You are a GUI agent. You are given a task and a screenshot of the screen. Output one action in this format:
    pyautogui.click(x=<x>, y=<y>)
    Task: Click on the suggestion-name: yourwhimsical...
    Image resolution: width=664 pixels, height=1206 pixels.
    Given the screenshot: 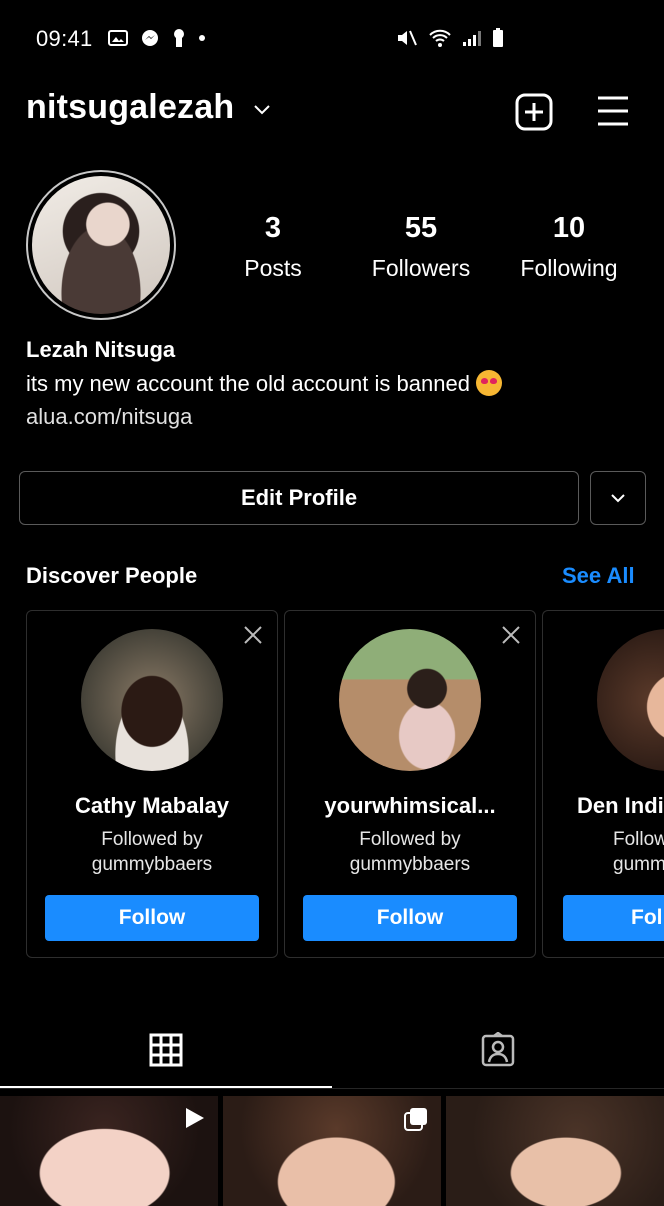 What is the action you would take?
    pyautogui.click(x=410, y=806)
    